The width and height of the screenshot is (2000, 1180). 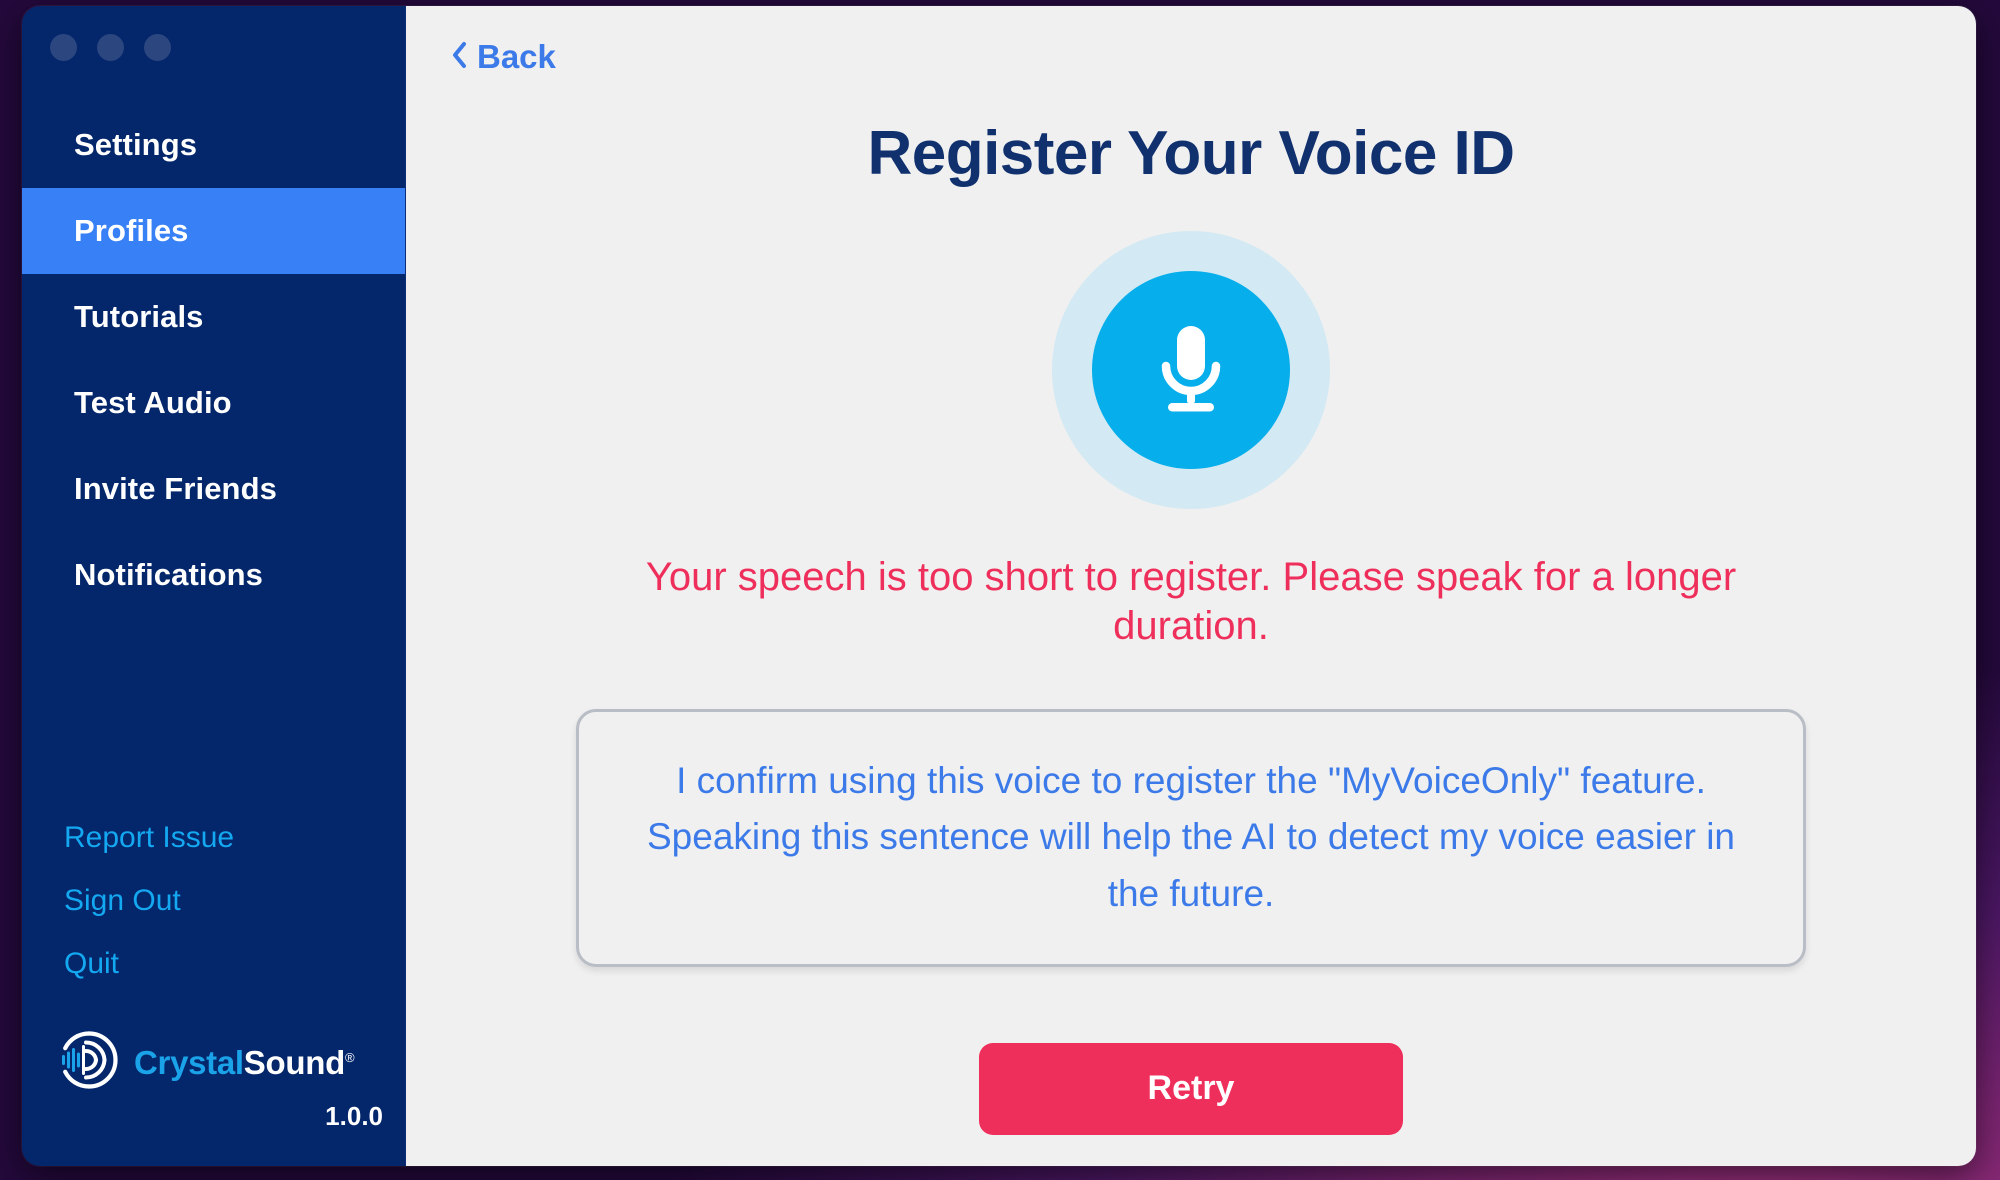 What do you see at coordinates (89, 1062) in the screenshot?
I see `sound-wave-circle-icon` at bounding box center [89, 1062].